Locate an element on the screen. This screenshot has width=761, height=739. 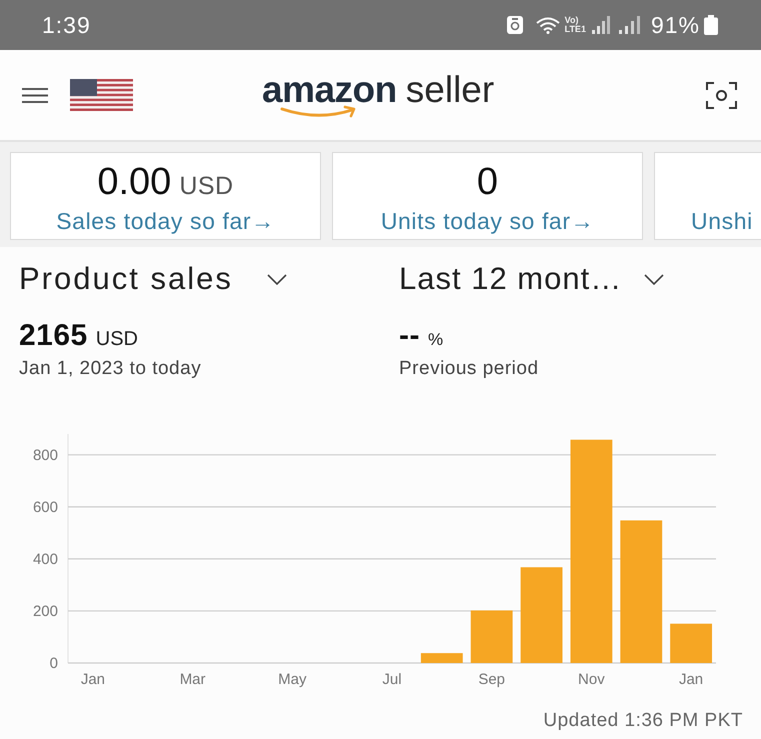
total-value: -- is located at coordinates (409, 336).